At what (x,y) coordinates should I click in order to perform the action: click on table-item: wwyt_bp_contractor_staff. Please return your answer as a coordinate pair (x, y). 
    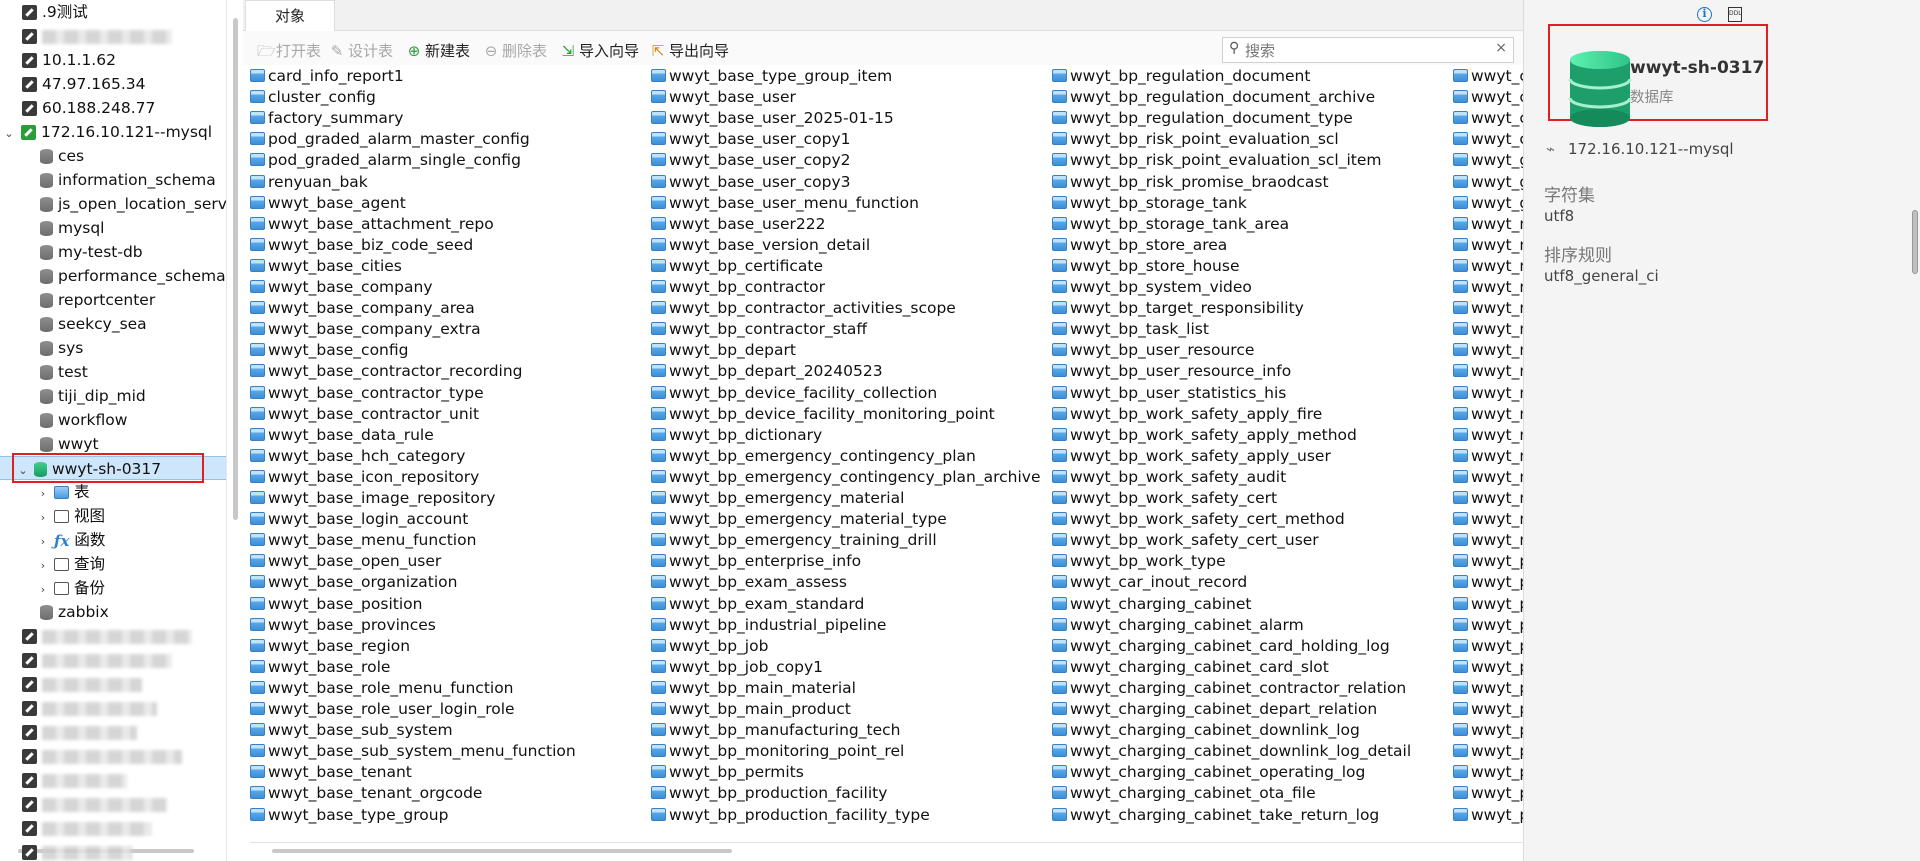
    Looking at the image, I should click on (759, 329).